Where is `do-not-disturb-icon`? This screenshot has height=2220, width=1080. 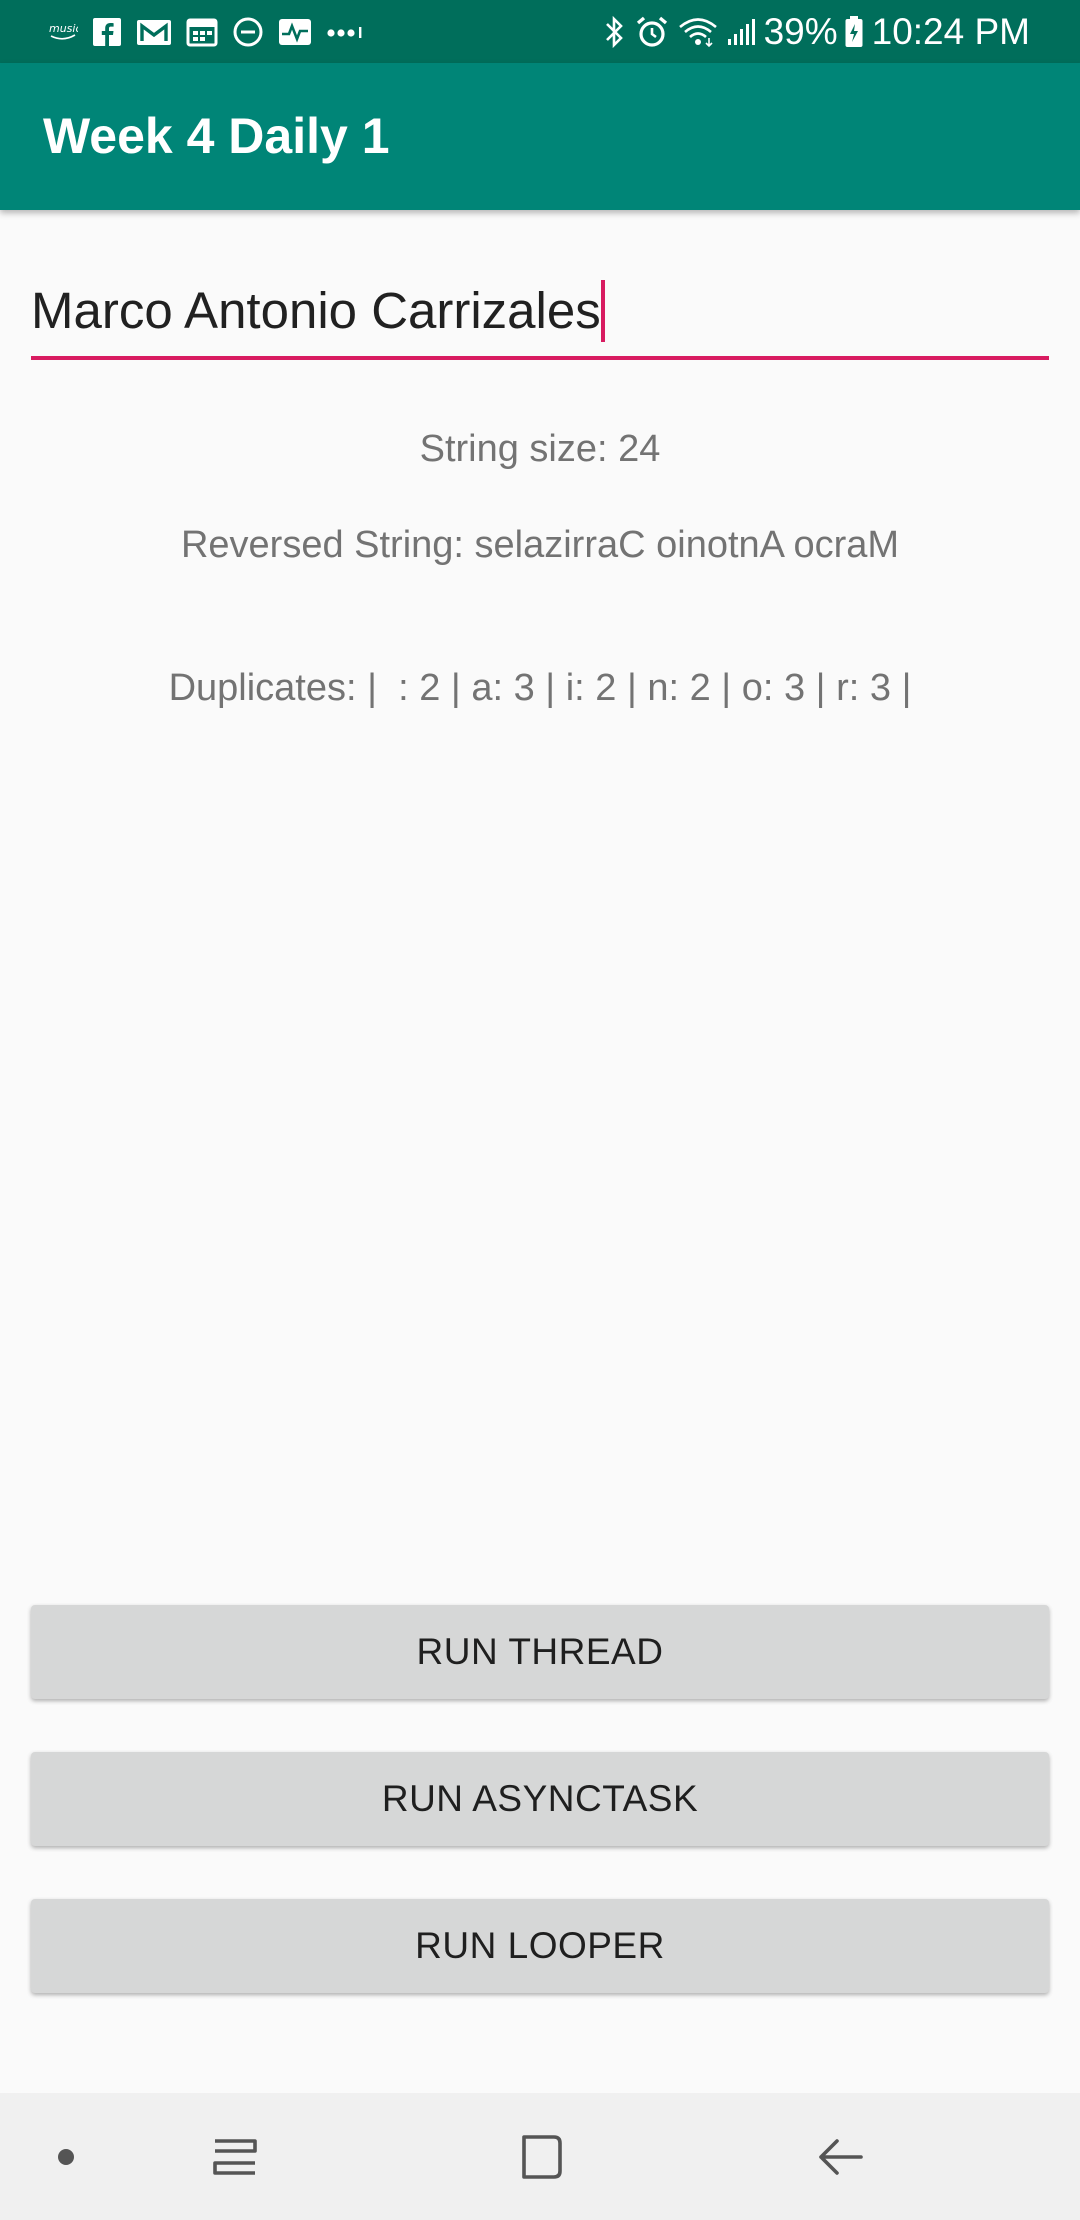 do-not-disturb-icon is located at coordinates (248, 32).